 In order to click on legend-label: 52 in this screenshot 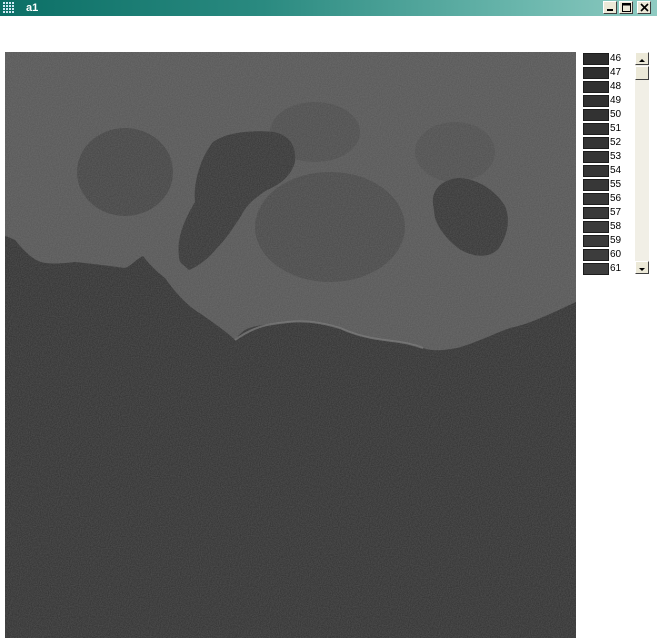, I will do `click(616, 142)`.